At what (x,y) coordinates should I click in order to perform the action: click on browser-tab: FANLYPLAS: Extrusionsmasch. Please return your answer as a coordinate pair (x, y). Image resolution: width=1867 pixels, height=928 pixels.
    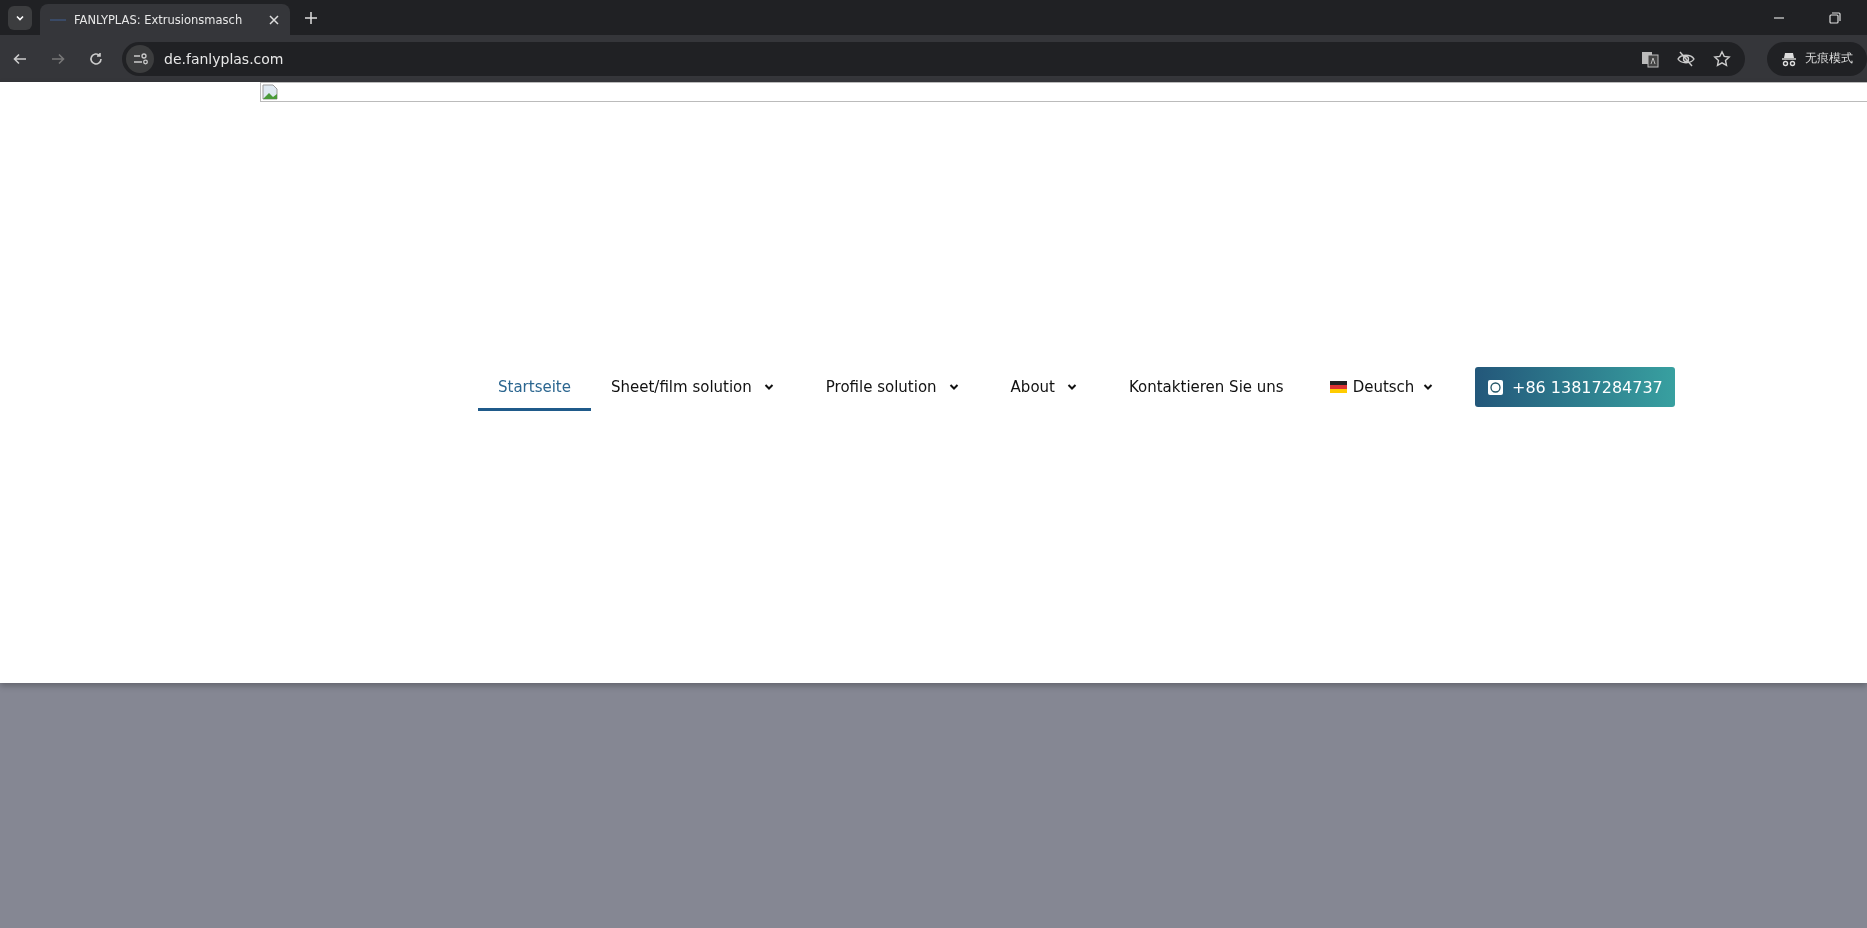
    Looking at the image, I should click on (165, 19).